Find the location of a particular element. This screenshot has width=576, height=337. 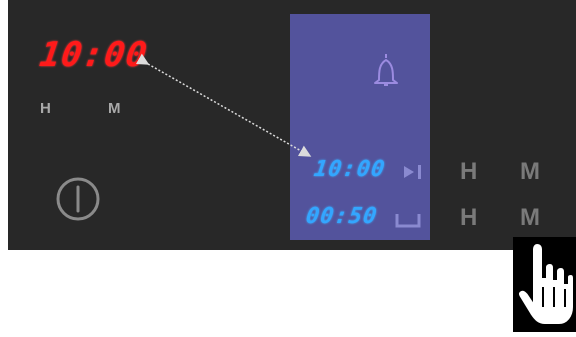

power-icon is located at coordinates (78, 199).